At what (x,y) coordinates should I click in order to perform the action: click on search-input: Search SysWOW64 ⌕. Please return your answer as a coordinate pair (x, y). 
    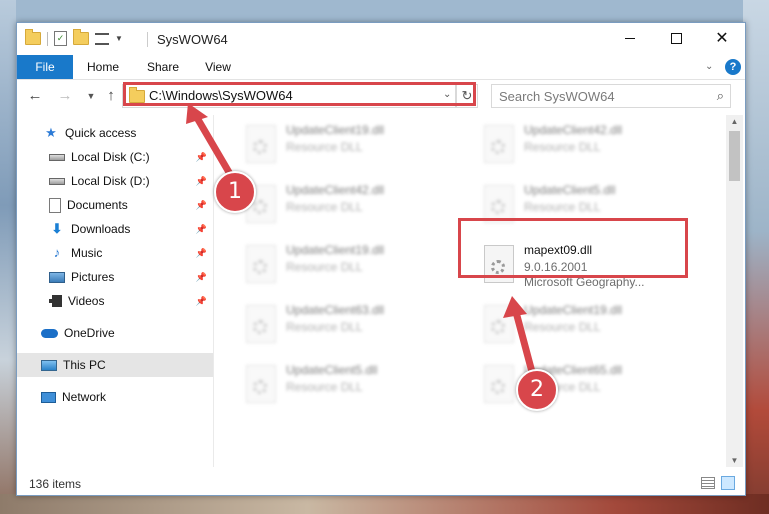
    Looking at the image, I should click on (611, 96).